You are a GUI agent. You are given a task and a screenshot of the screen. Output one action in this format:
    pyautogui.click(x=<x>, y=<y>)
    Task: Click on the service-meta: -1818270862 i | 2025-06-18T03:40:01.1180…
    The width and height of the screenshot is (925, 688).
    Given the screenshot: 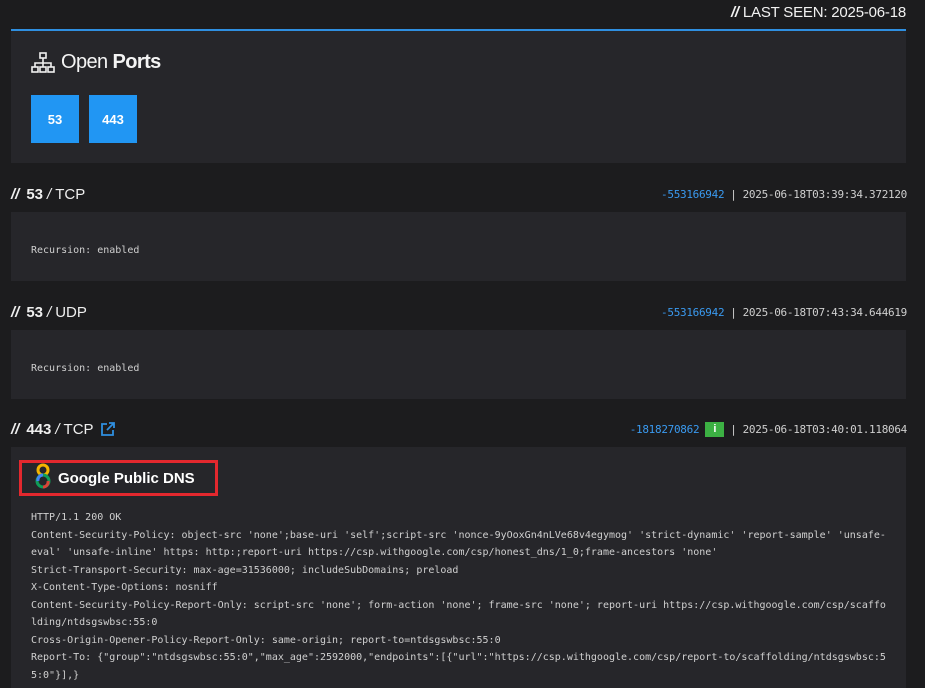 What is the action you would take?
    pyautogui.click(x=769, y=429)
    